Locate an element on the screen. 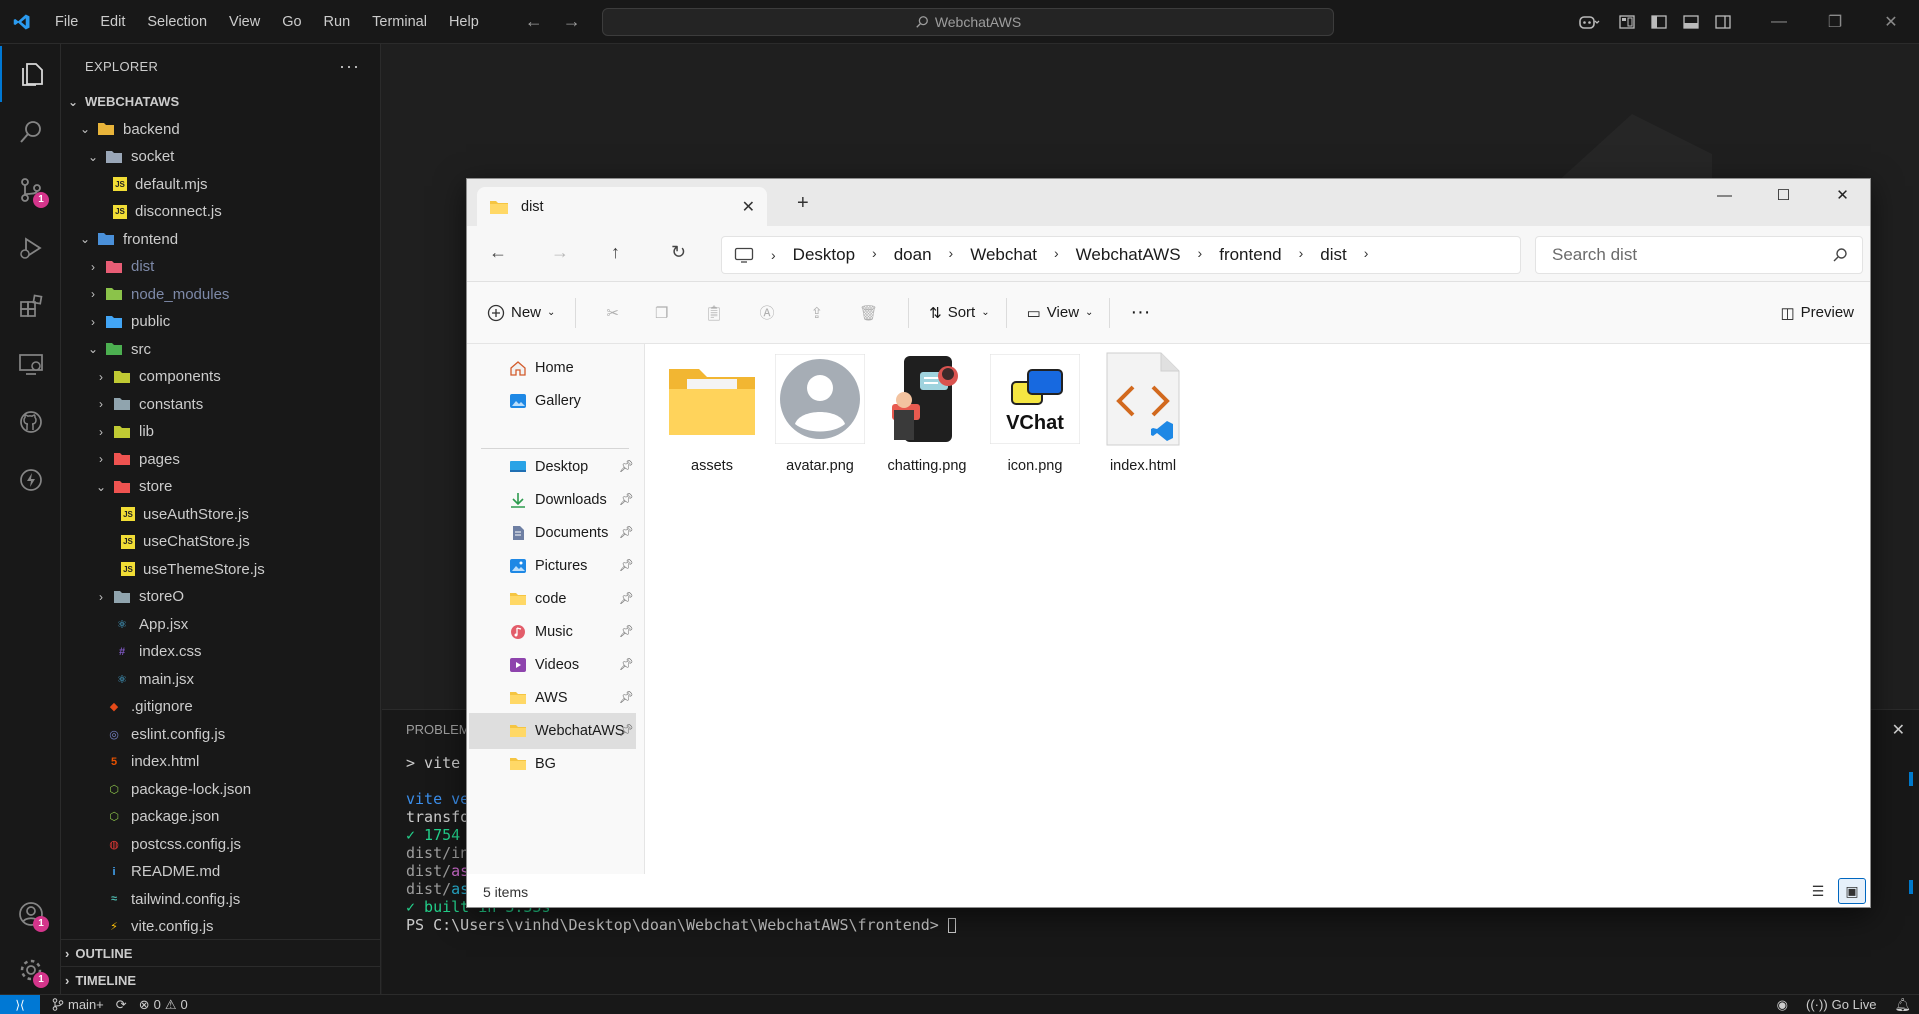 This screenshot has width=1919, height=1014. tree-folder: › public is located at coordinates (220, 322).